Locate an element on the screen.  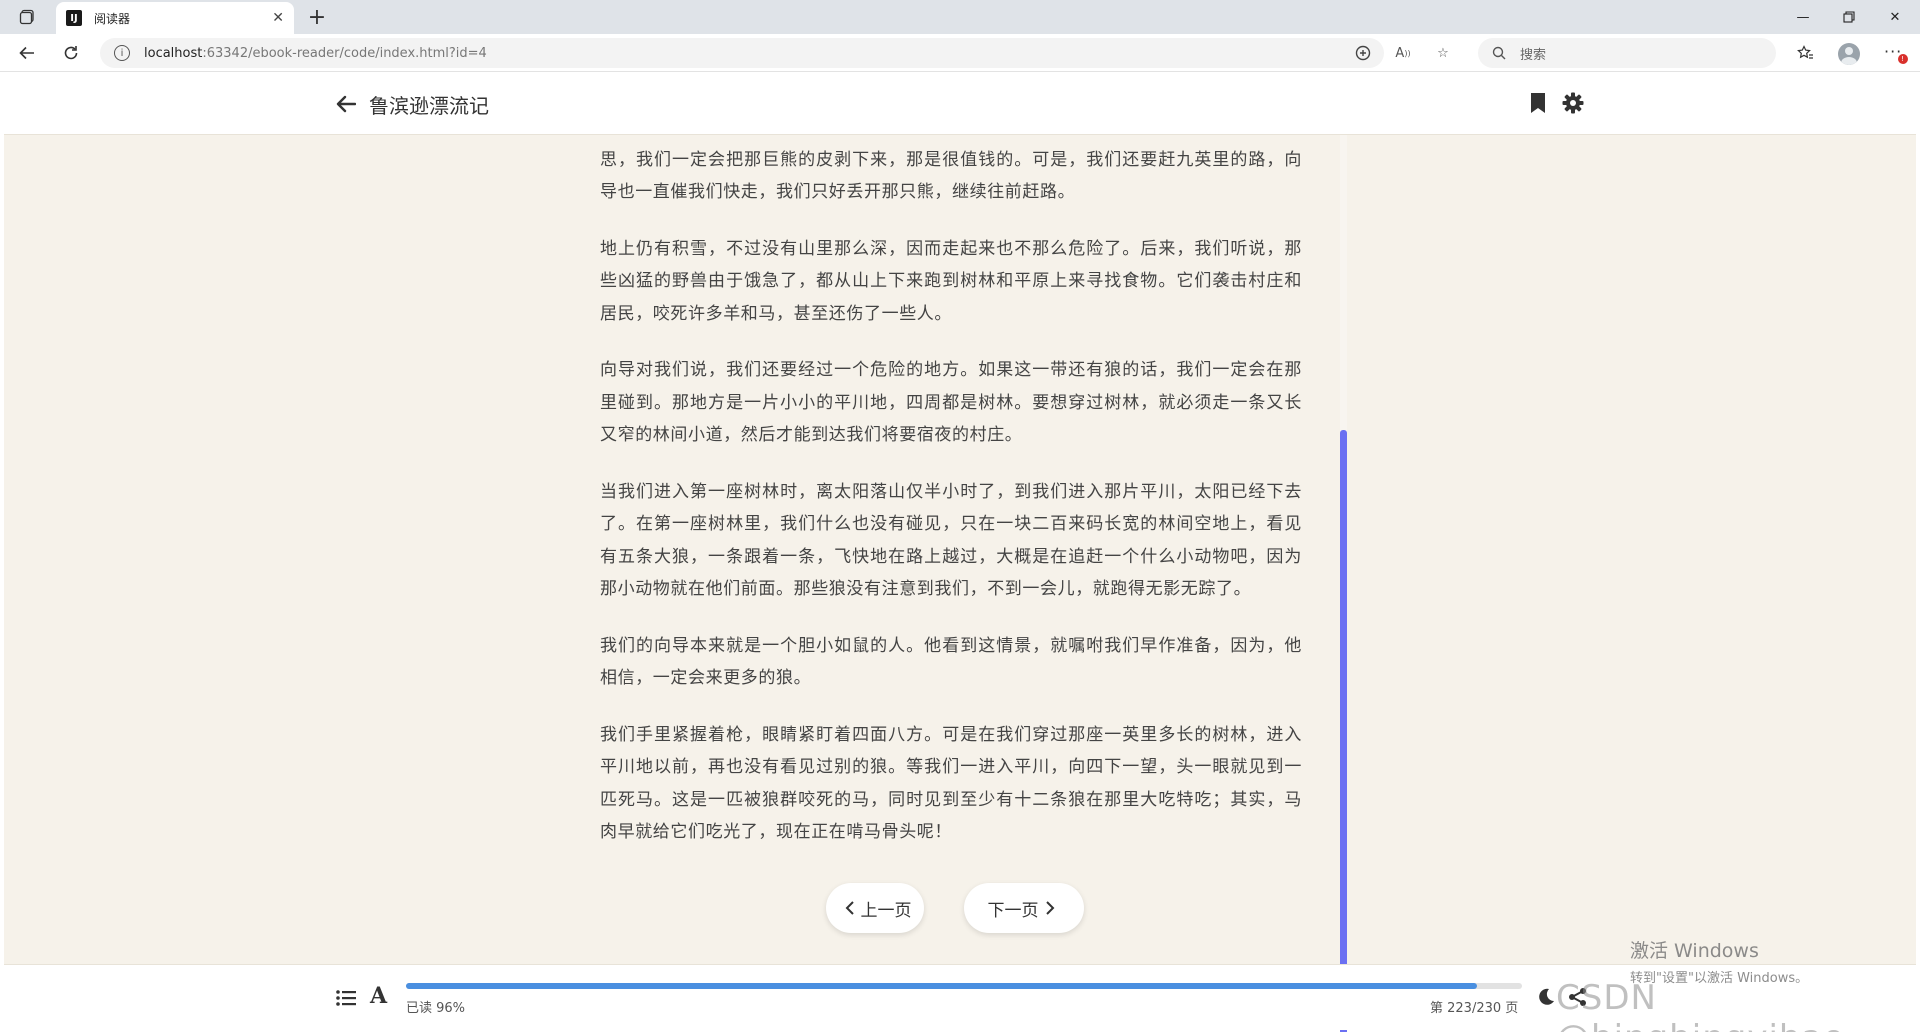
prev-page-label: 上一页 is located at coordinates (886, 910).